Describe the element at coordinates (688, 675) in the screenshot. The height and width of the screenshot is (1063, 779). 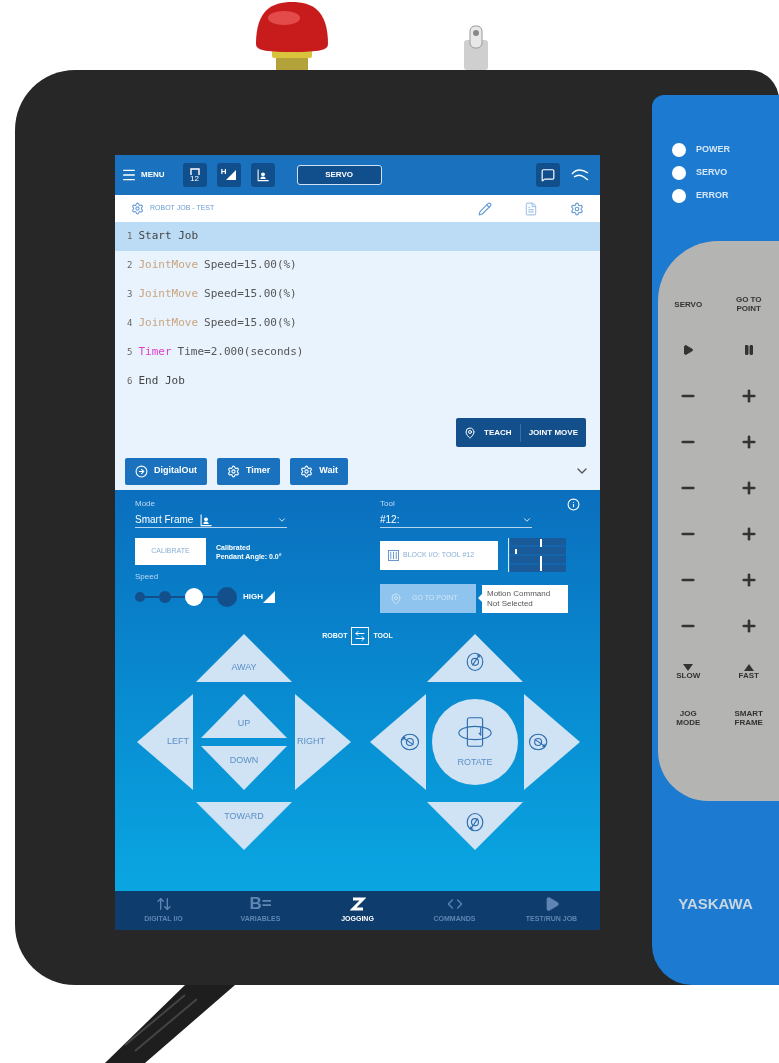
I see `slow-key-label: SLOW` at that location.